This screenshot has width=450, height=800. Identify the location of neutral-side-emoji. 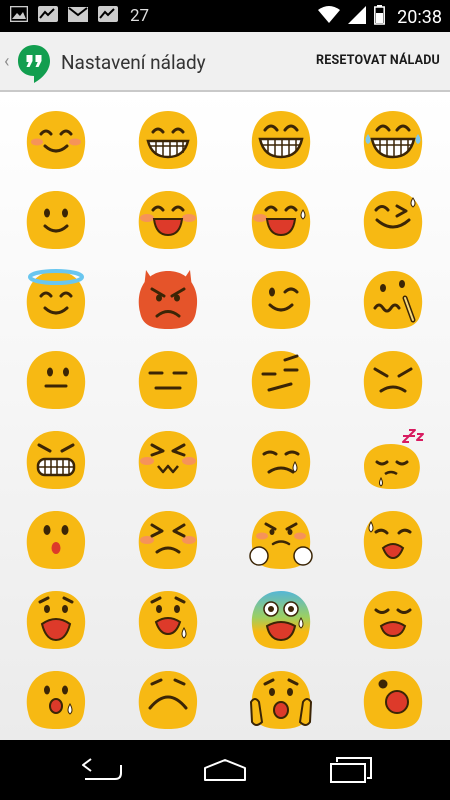
(56, 380).